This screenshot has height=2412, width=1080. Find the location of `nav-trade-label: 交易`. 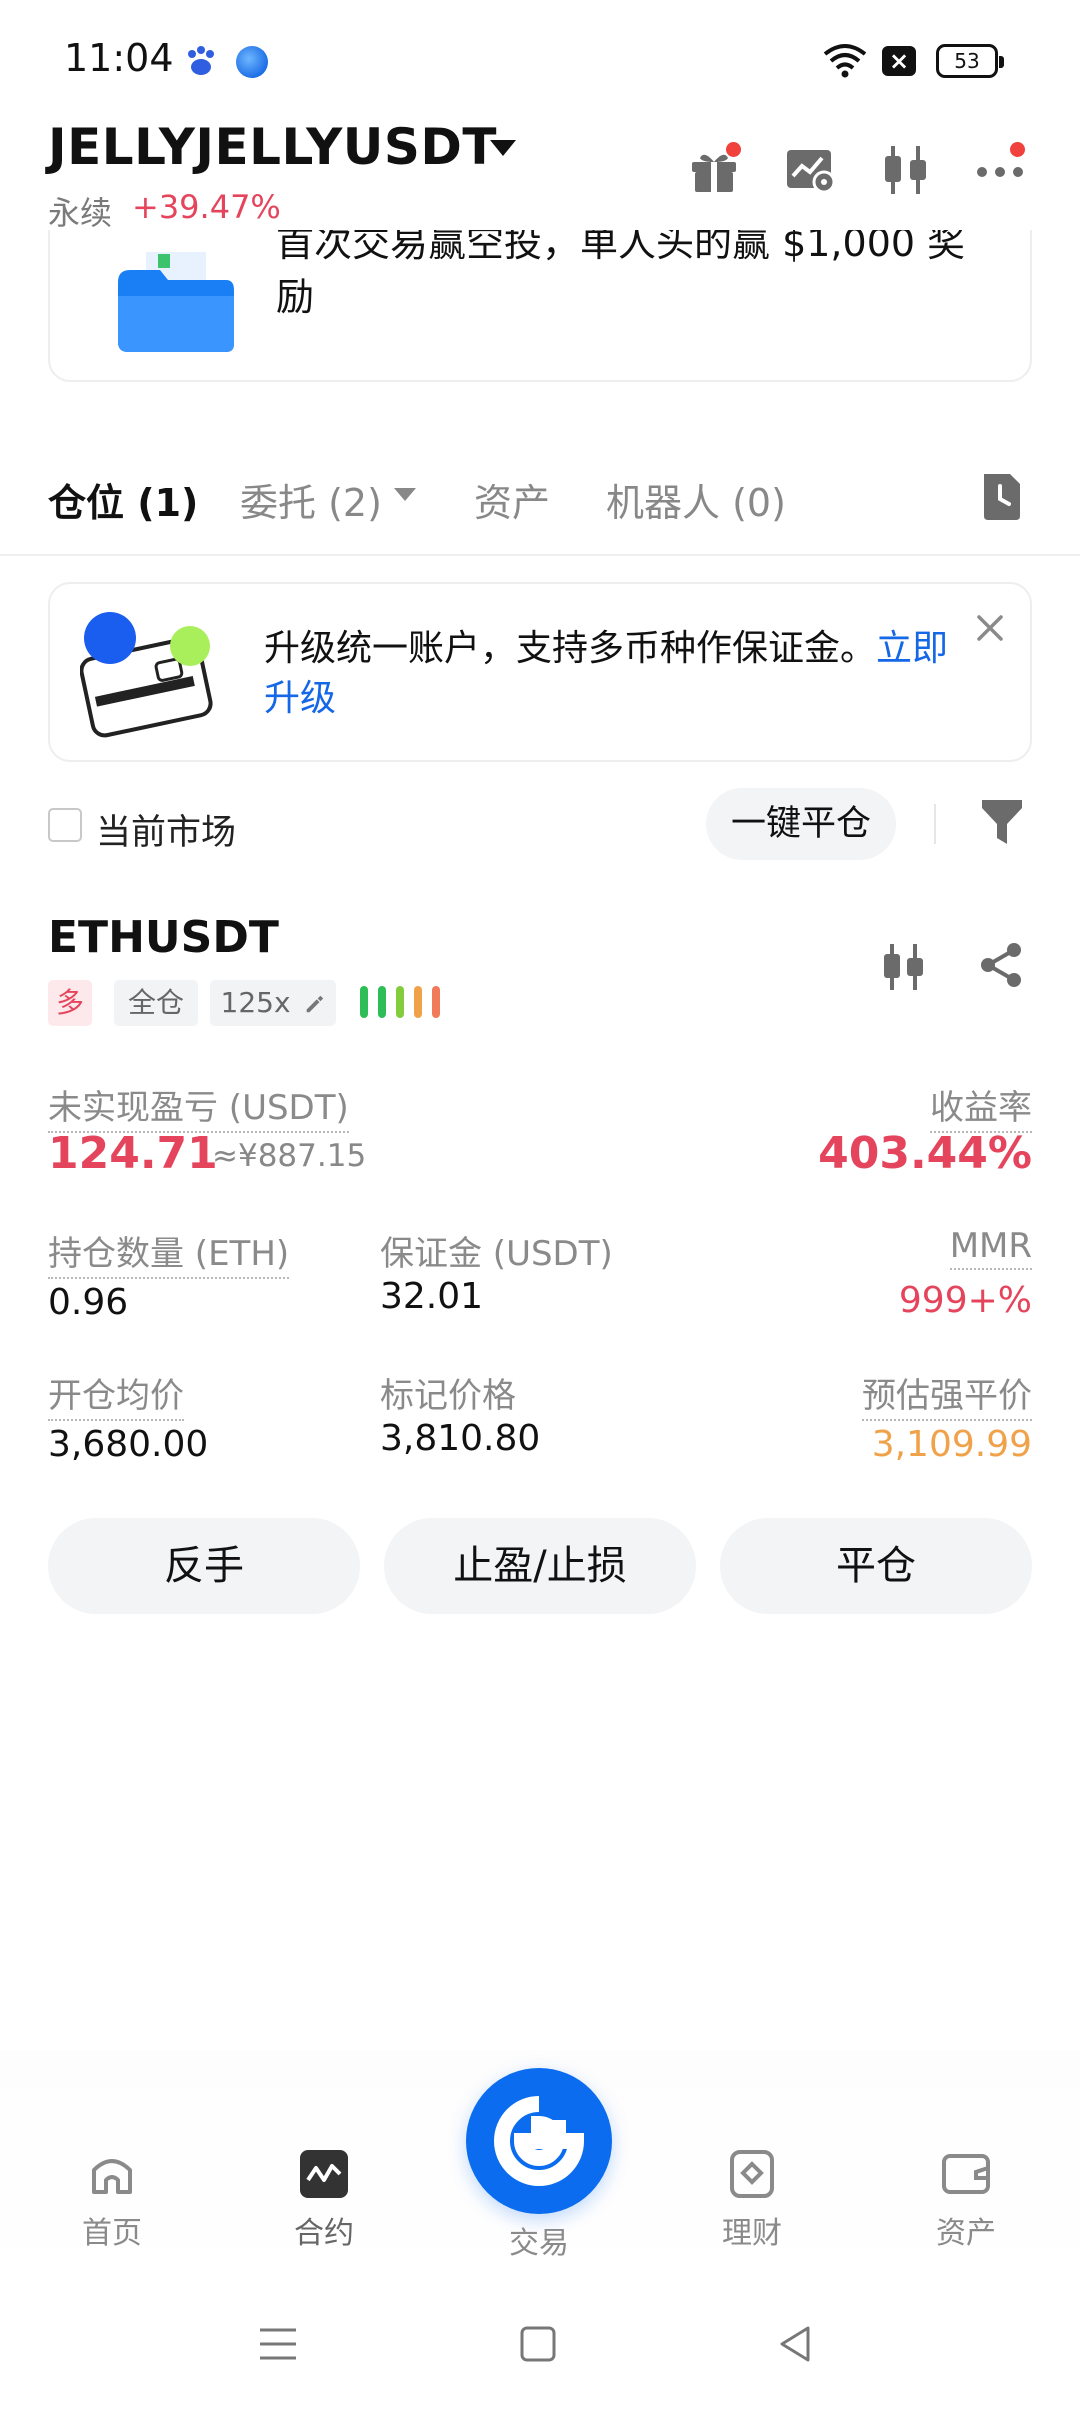

nav-trade-label: 交易 is located at coordinates (539, 2243).